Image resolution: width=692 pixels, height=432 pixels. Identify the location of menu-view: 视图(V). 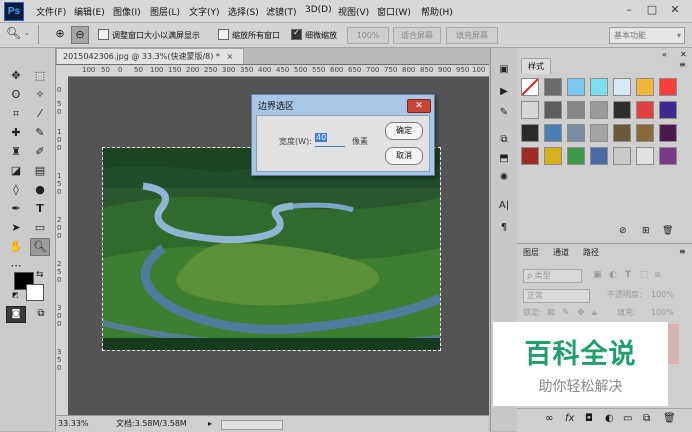
(353, 11).